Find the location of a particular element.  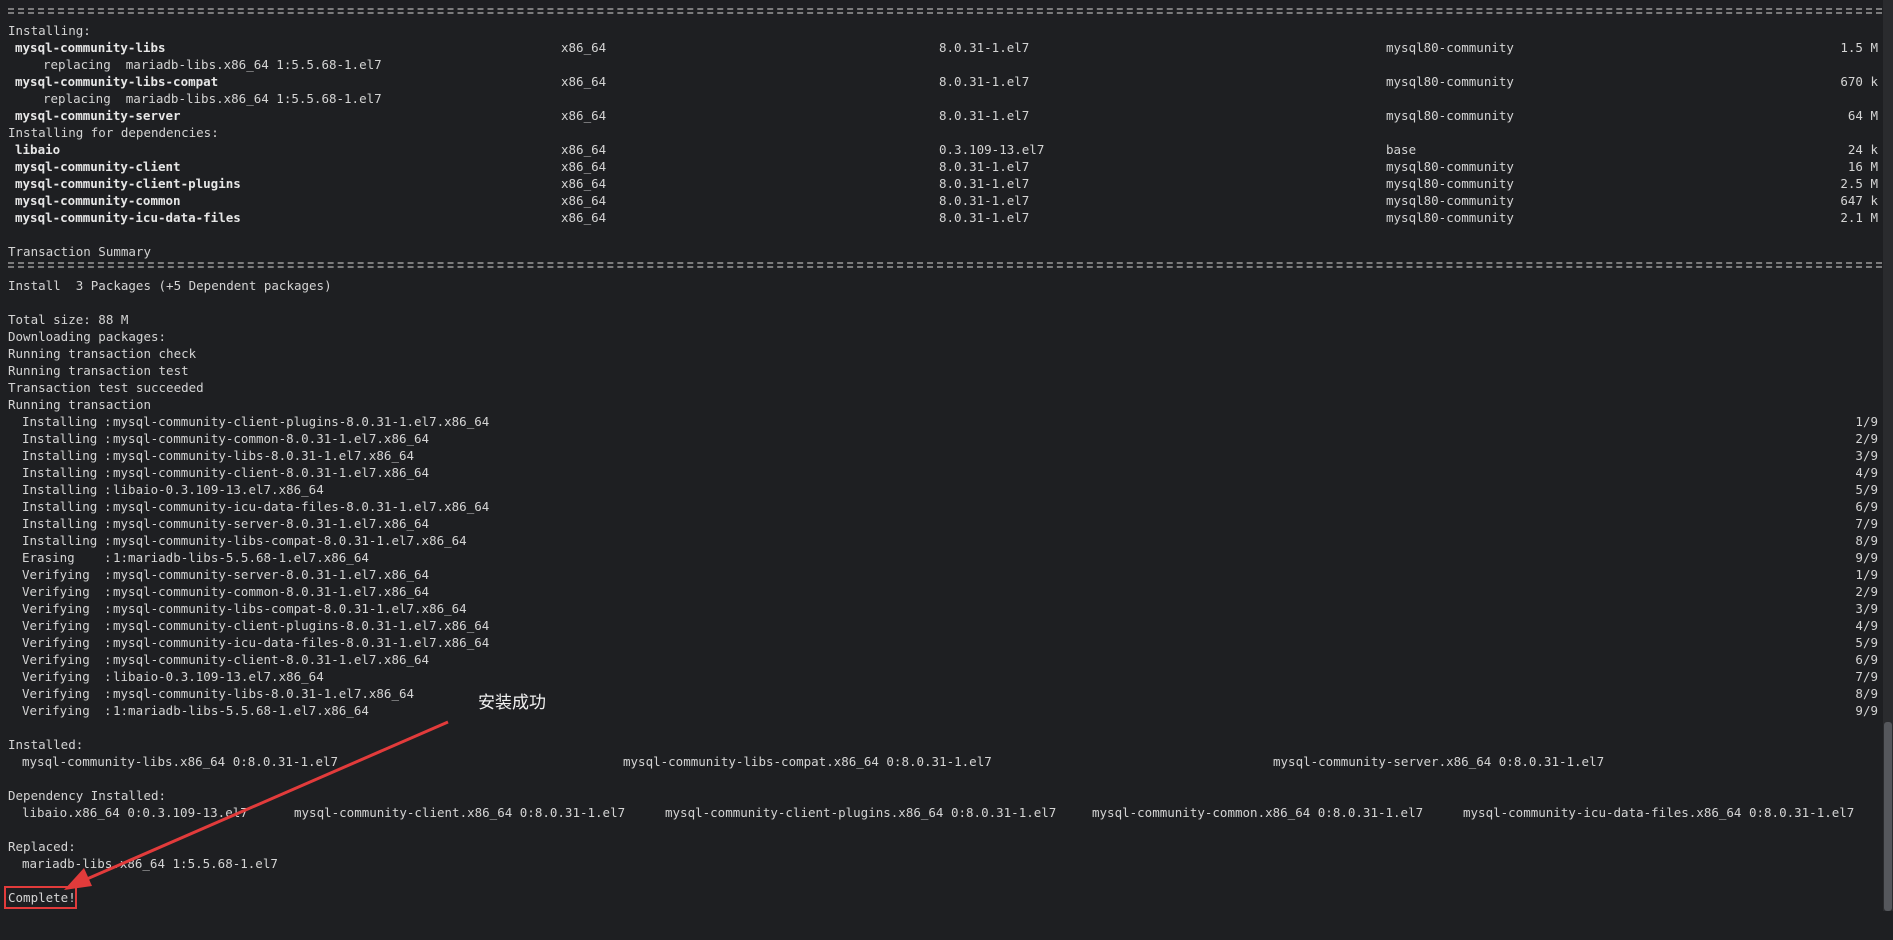

vertical-scrollbar is located at coordinates (1888, 455).